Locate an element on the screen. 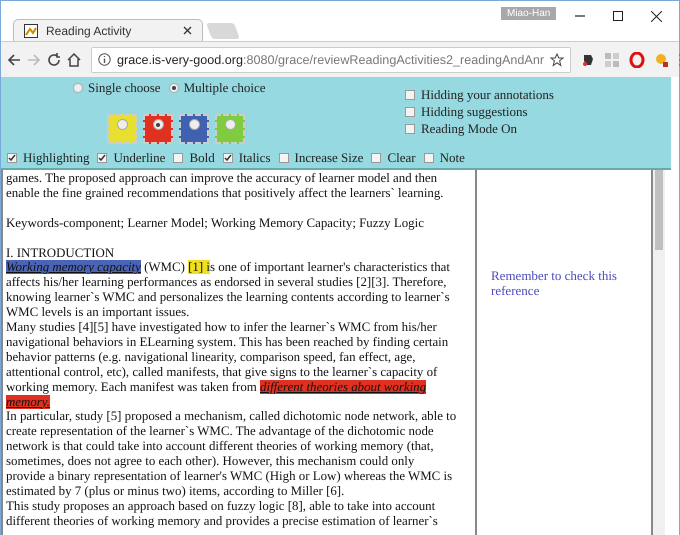 The height and width of the screenshot is (535, 680). radio-label: Multiple choice is located at coordinates (225, 88).